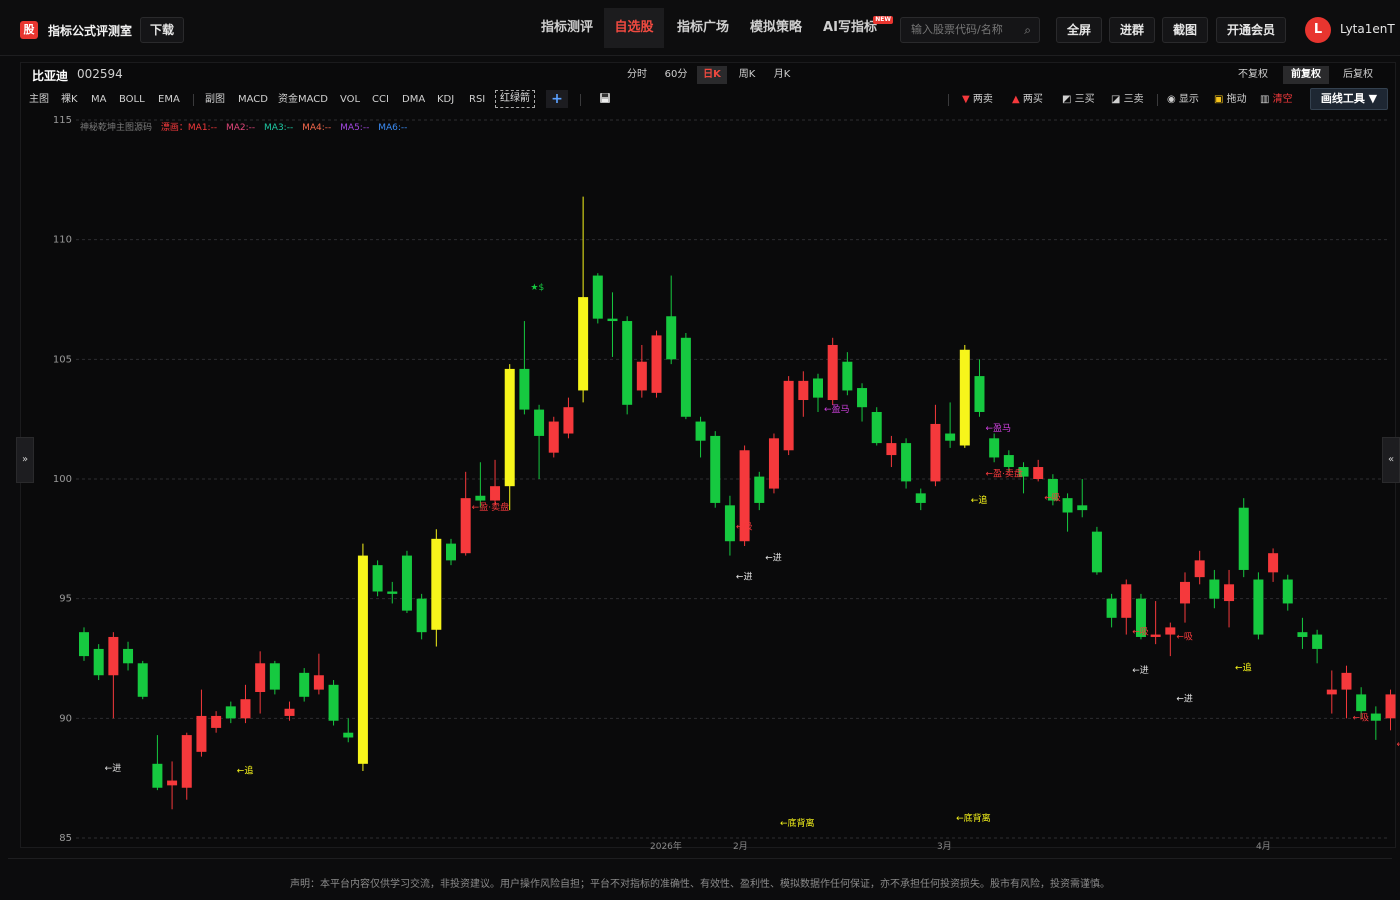 This screenshot has height=900, width=1400. Describe the element at coordinates (1230, 100) in the screenshot. I see `drag-tool: ▣ 拖动` at that location.